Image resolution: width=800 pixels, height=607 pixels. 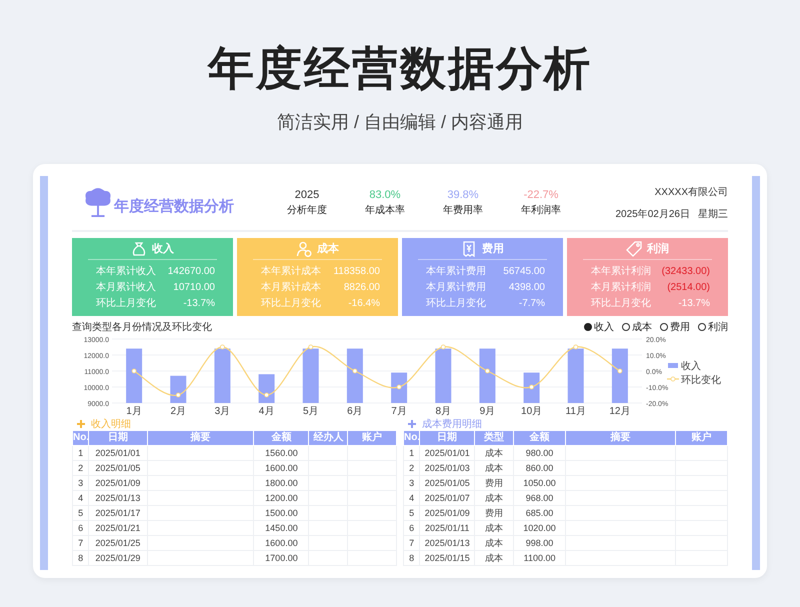 What do you see at coordinates (117, 543) in the screenshot?
I see `table-cell: 2025/01/25` at bounding box center [117, 543].